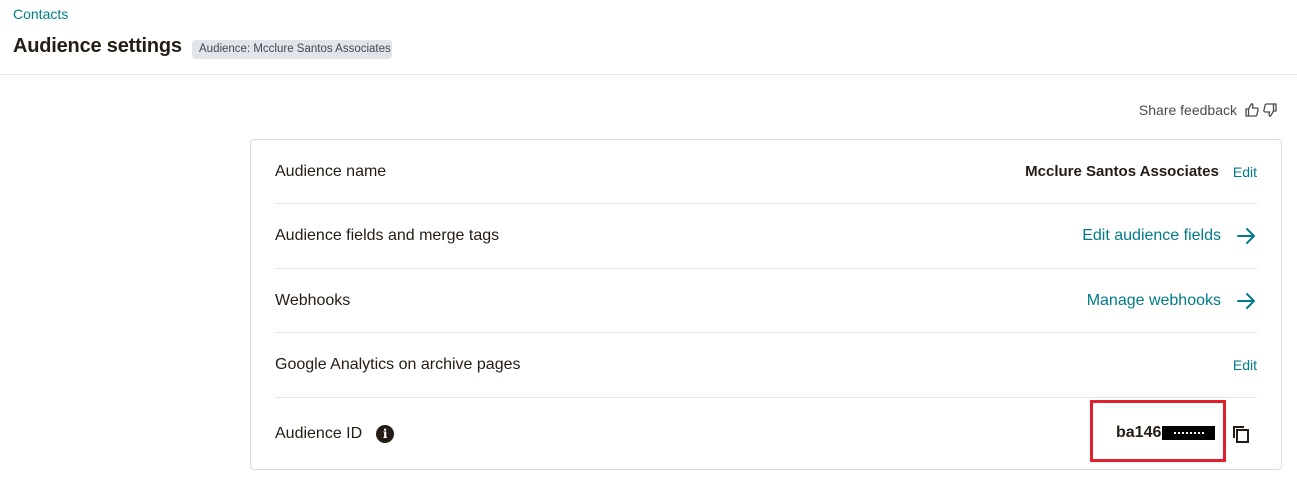 This screenshot has height=492, width=1297. I want to click on audience-fields-label: Audience fields and merge tags, so click(387, 235).